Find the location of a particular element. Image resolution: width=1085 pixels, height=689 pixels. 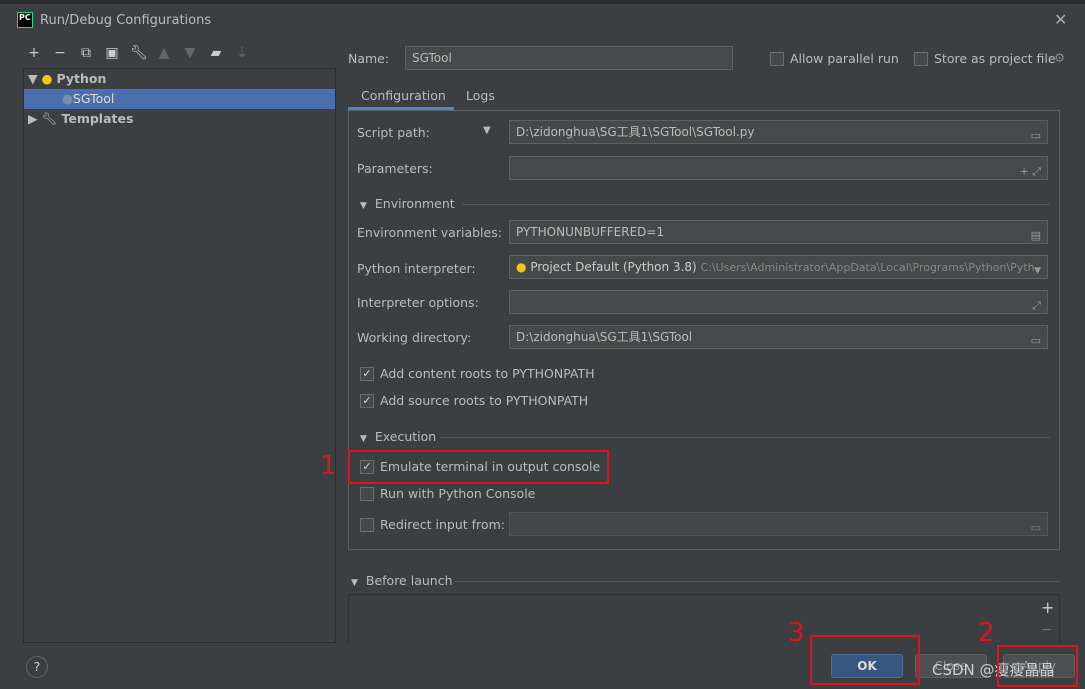

environment-section: ▼ Environment is located at coordinates (407, 203).